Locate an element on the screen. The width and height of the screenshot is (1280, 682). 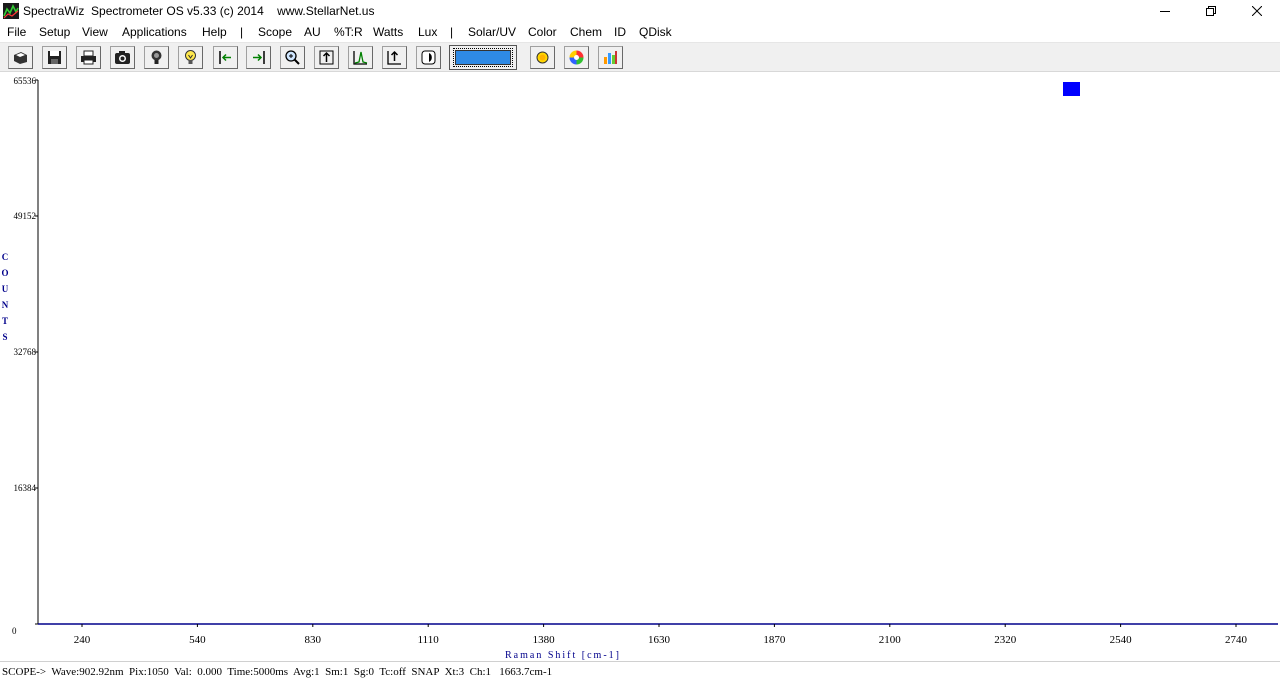
menu-transmission: %T:R is located at coordinates (348, 32).